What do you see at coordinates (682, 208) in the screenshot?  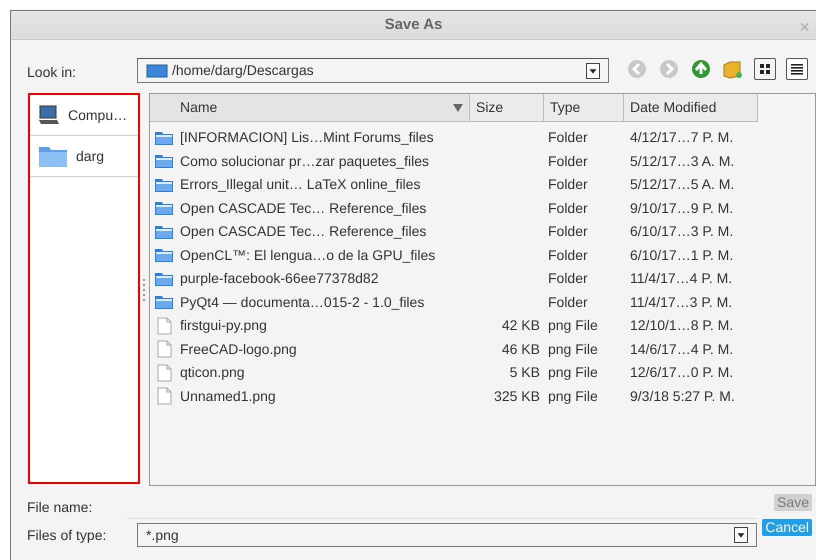 I see `file-date: 9/10/17…9 P. M.` at bounding box center [682, 208].